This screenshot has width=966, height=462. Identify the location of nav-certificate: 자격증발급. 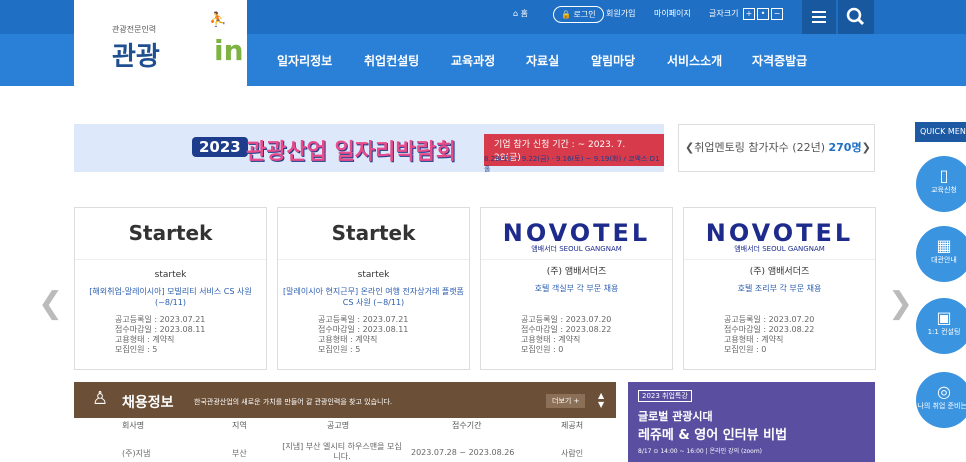
(779, 60).